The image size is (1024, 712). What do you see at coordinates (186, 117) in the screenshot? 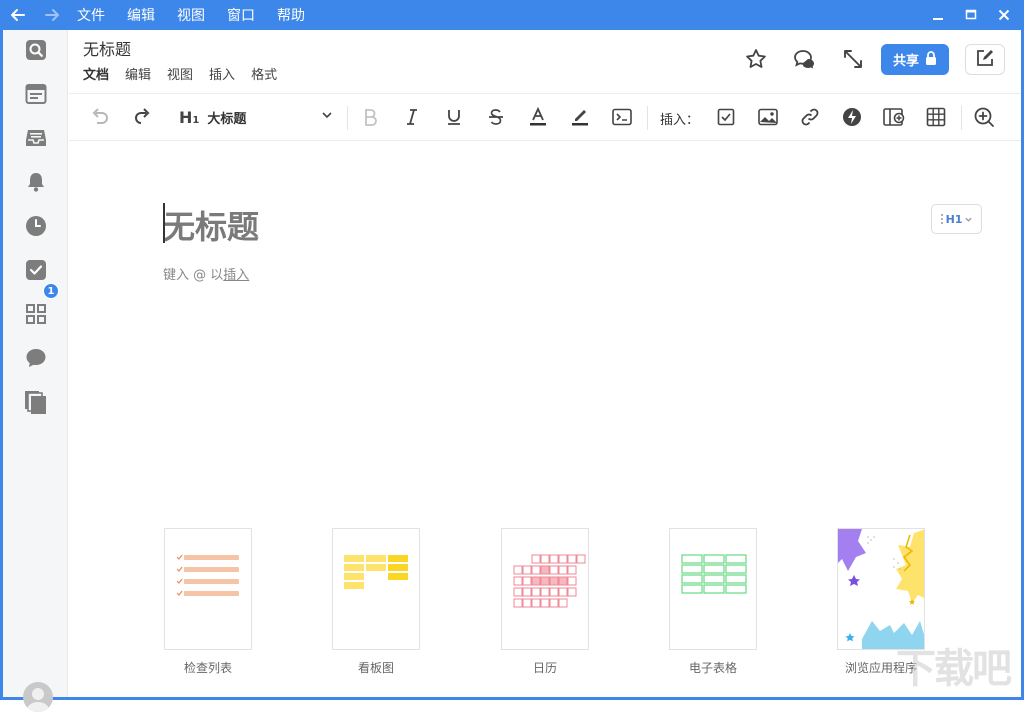
I see `heading-h-glyph: H` at bounding box center [186, 117].